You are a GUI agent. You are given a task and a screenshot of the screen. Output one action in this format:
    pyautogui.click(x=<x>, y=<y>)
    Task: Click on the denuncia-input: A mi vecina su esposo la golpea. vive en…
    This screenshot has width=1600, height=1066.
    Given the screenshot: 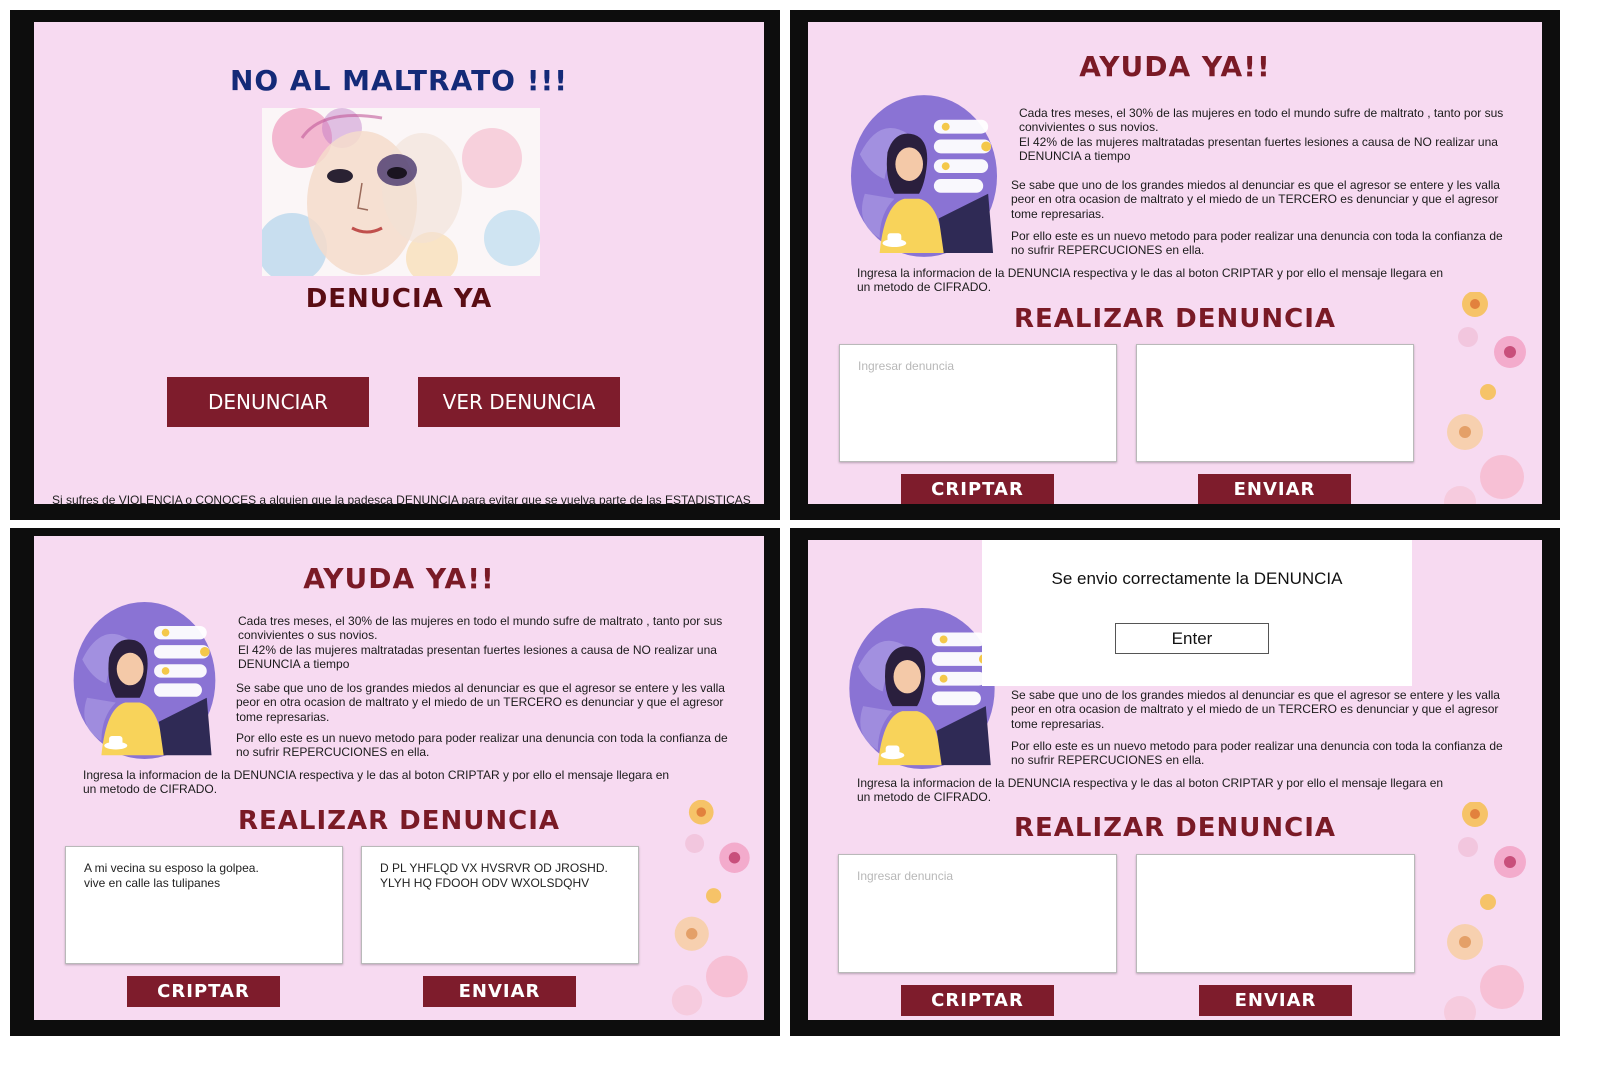 What is the action you would take?
    pyautogui.click(x=204, y=905)
    